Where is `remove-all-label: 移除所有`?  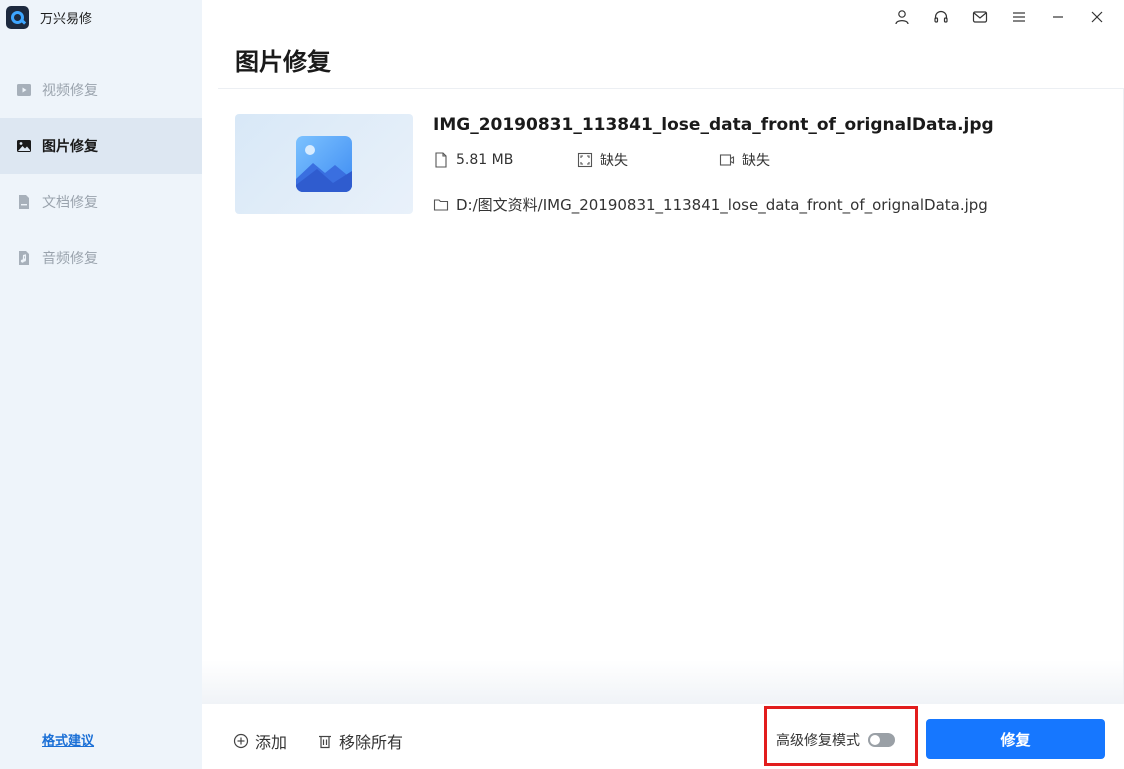
remove-all-label: 移除所有 is located at coordinates (371, 742).